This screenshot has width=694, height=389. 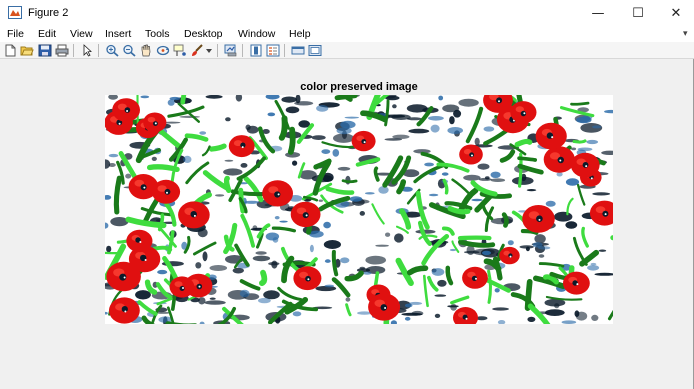 I want to click on menu-view: View, so click(x=81, y=34).